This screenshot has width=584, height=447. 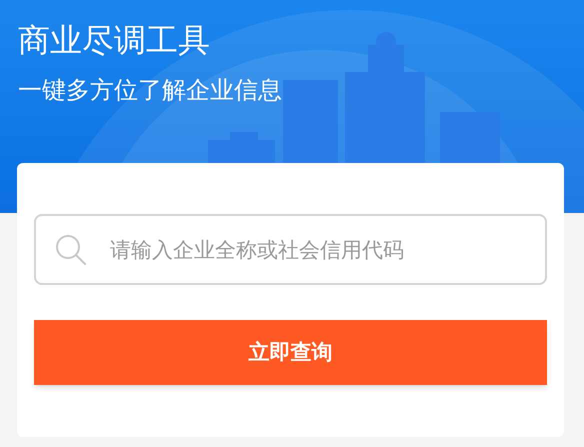 What do you see at coordinates (114, 40) in the screenshot?
I see `page-title: 商业尽调工具` at bounding box center [114, 40].